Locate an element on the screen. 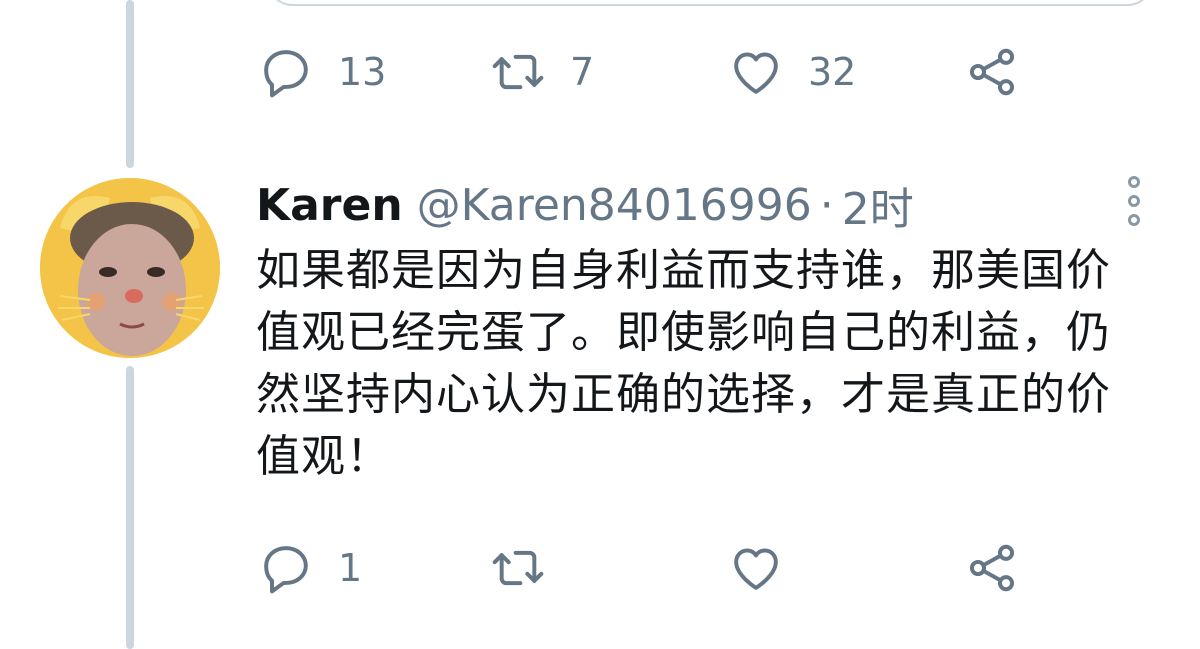 Image resolution: width=1200 pixels, height=649 pixels. tweet-text-line: 值观已经完蛋了。即使影响自己的利益，仍 is located at coordinates (683, 332).